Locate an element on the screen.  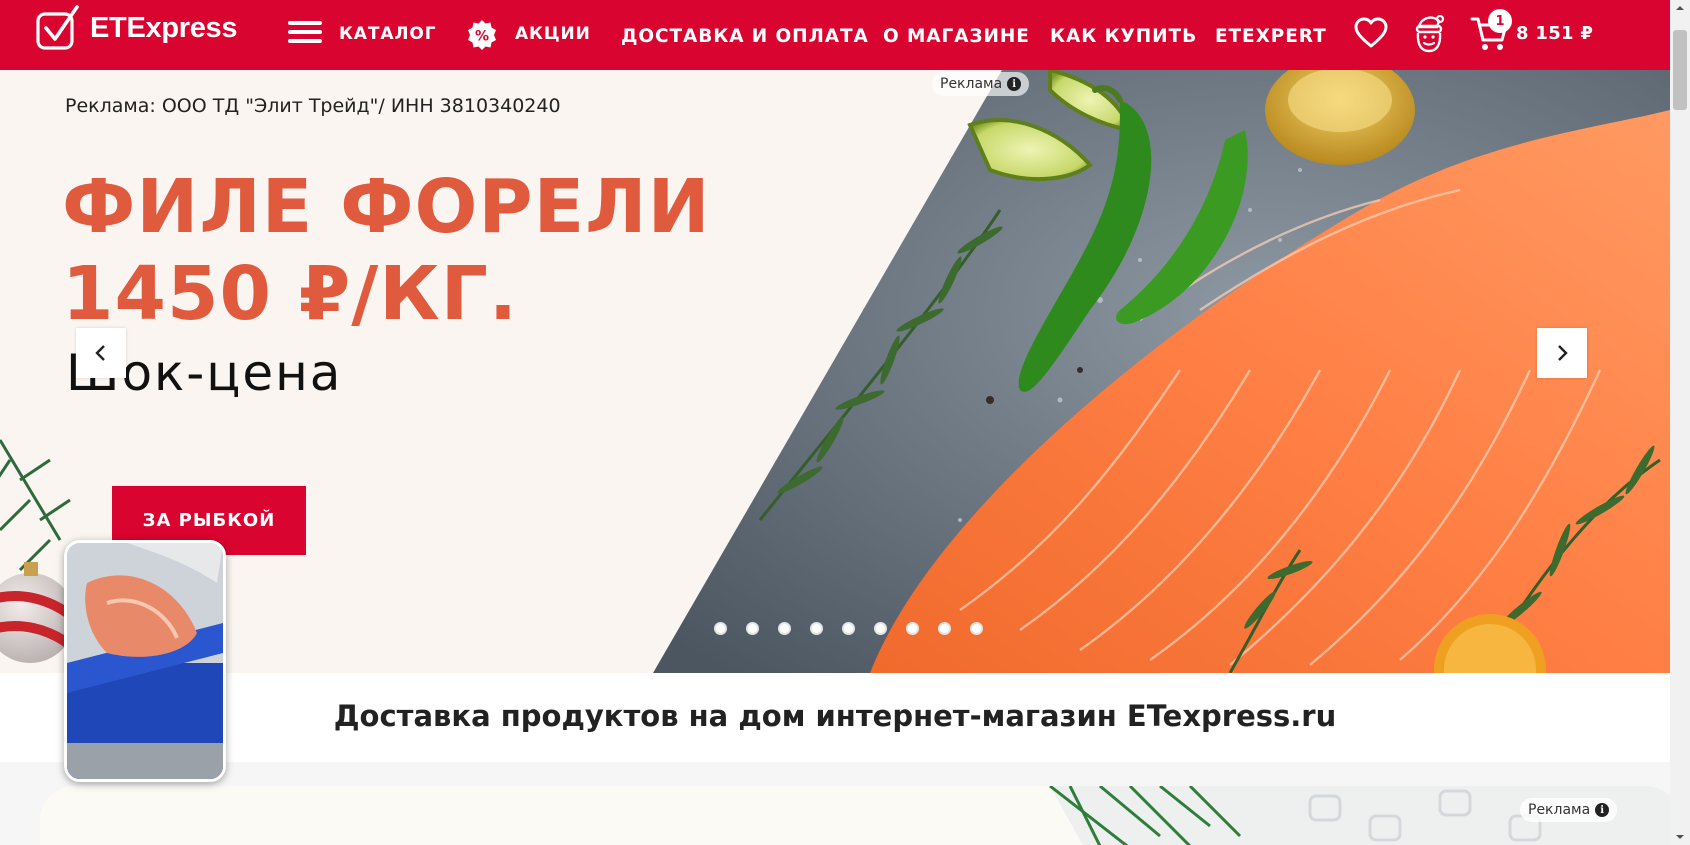
banner-headline: ФИЛЕ ФОРЕЛИ 1450 ₽/КГ. is located at coordinates (386, 251).